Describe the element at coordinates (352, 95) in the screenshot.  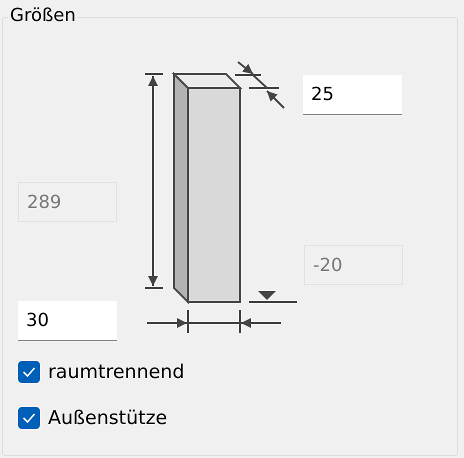
I see `input-field: 25` at that location.